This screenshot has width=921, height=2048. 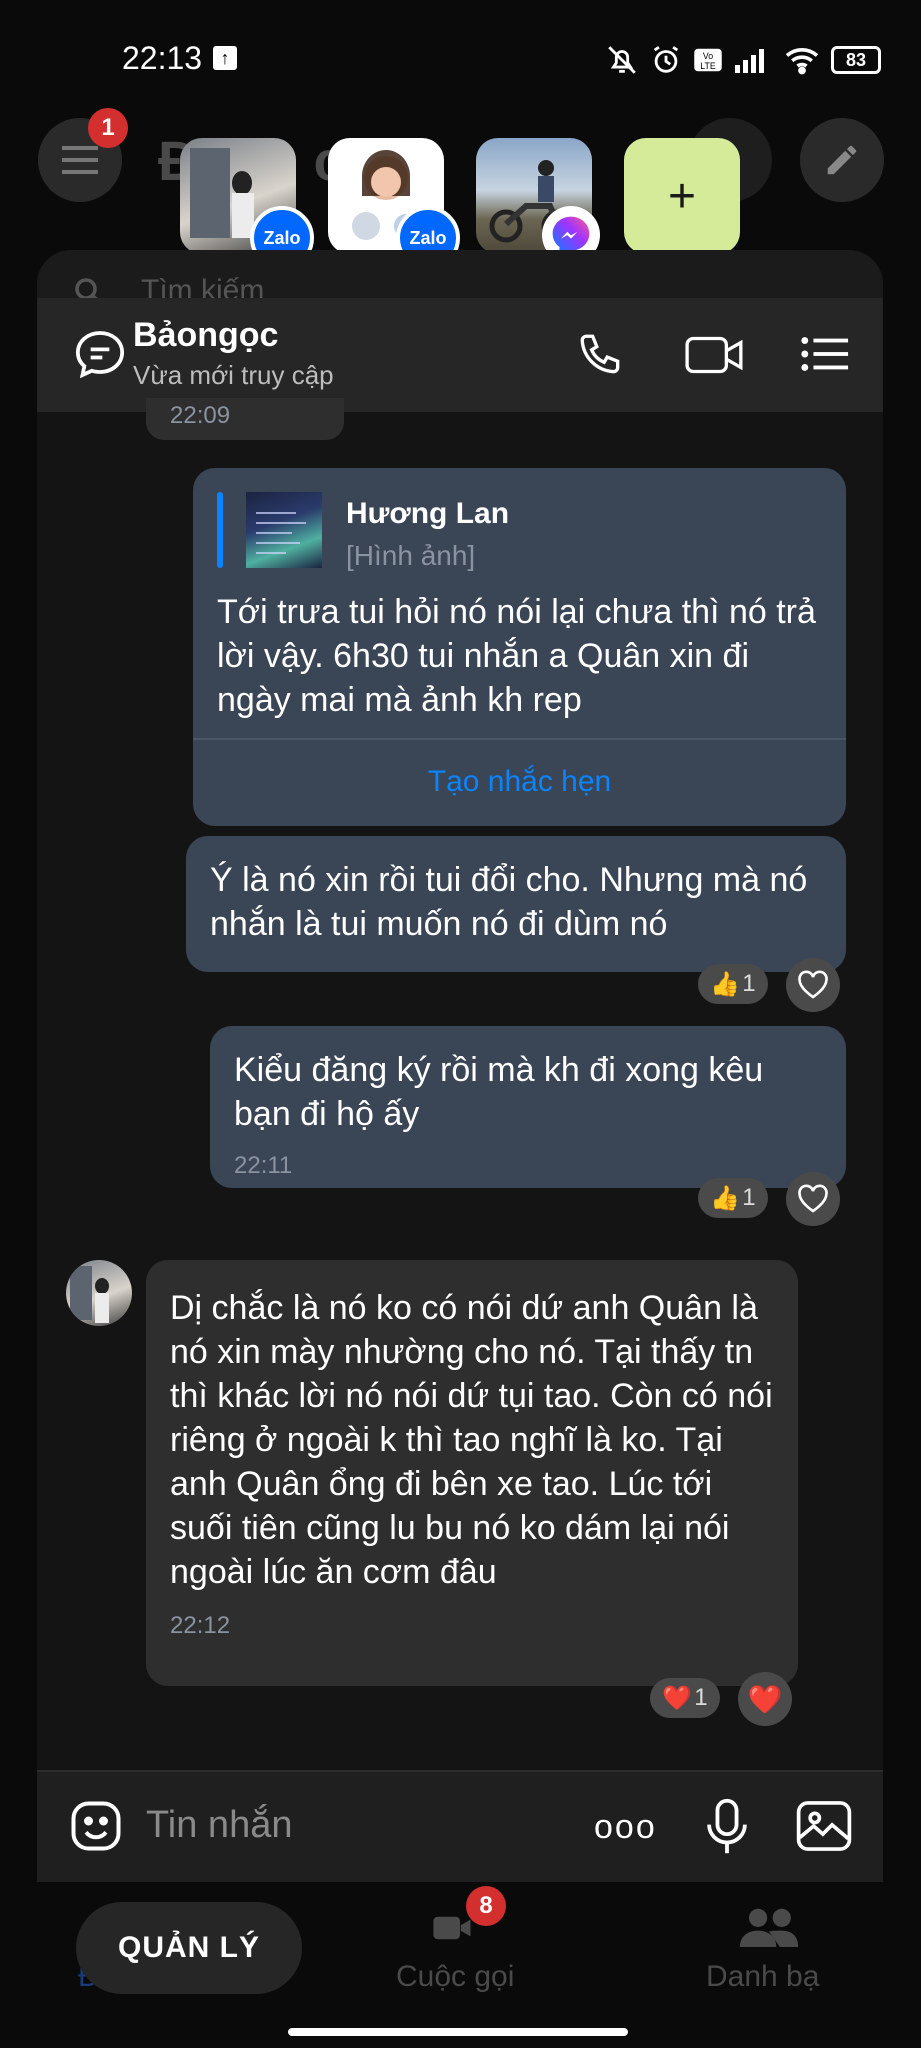 What do you see at coordinates (622, 60) in the screenshot?
I see `bell-off-icon` at bounding box center [622, 60].